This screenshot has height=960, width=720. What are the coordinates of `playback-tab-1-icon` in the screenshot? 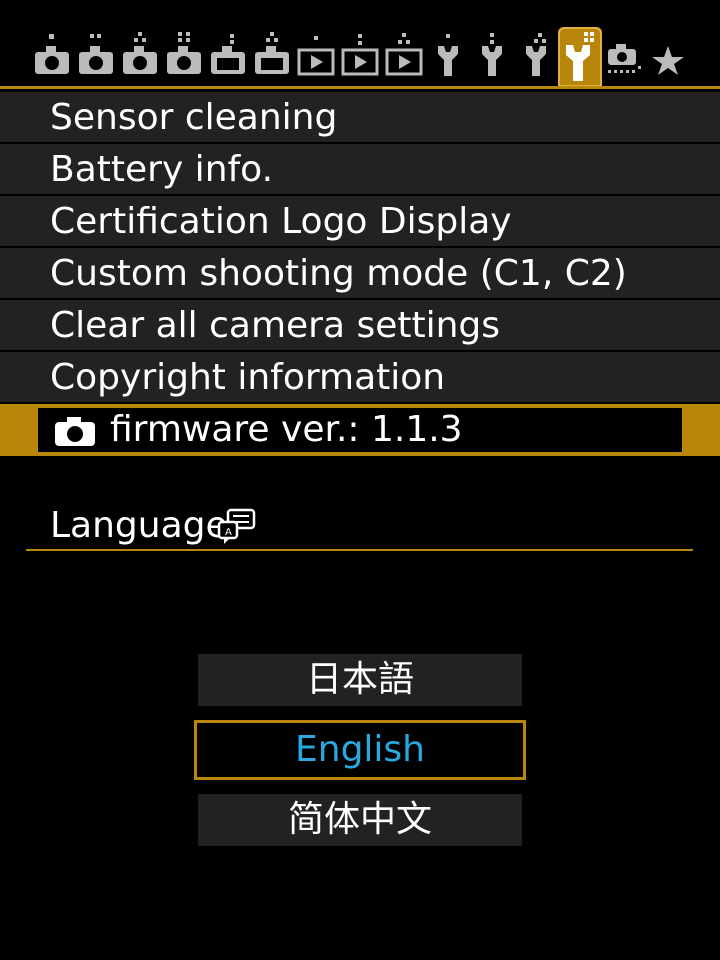 It's located at (316, 58).